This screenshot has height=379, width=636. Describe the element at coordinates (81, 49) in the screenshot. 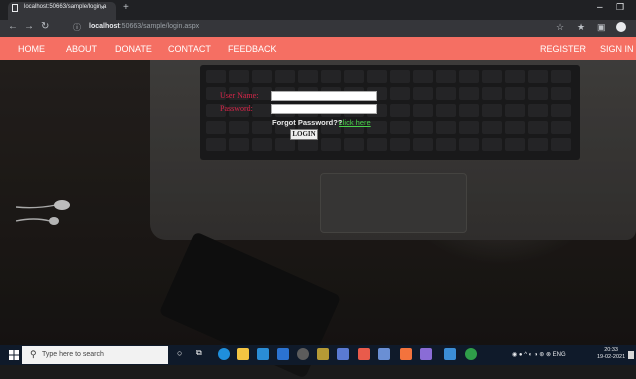

I see `nav-about: ABOUT` at that location.